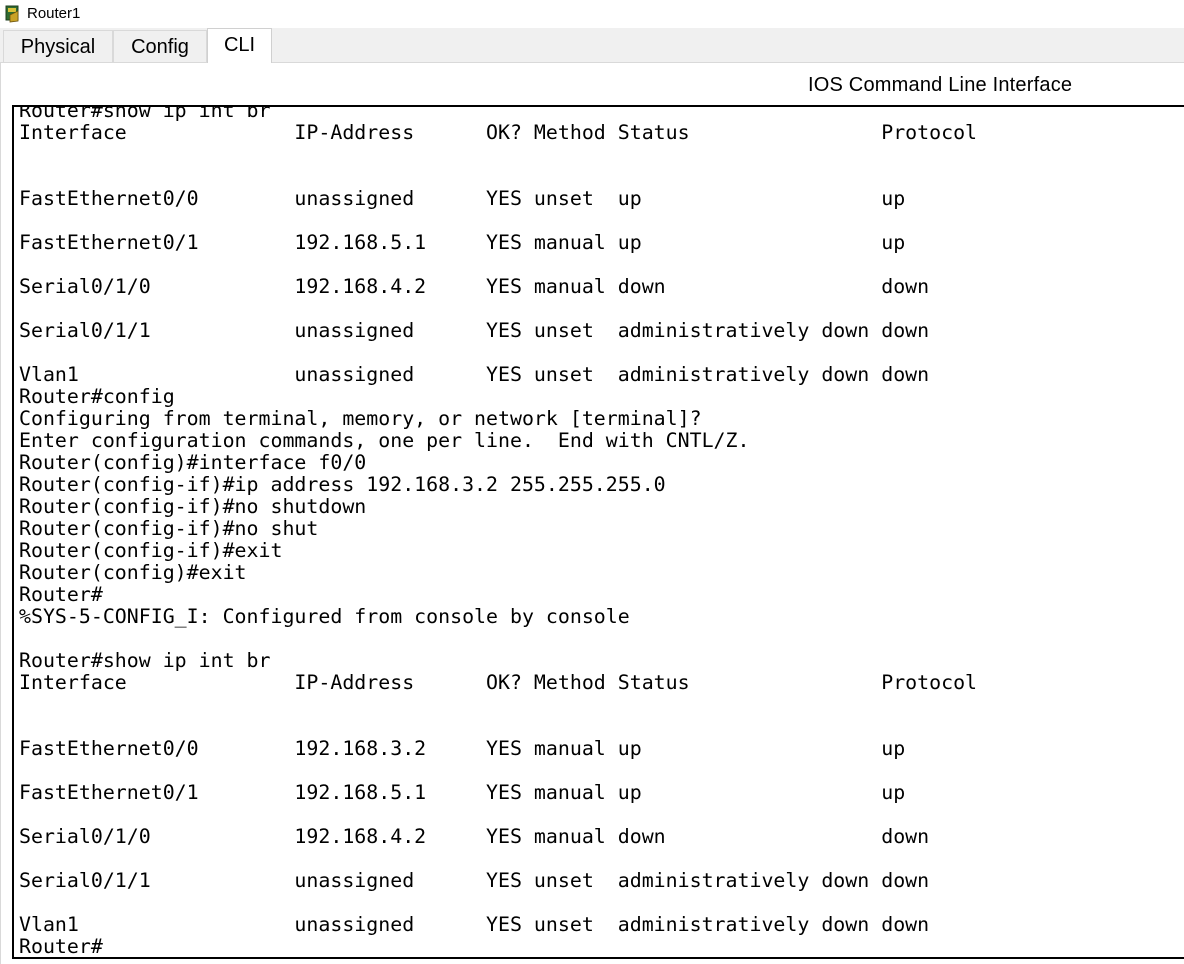 The image size is (1184, 964). I want to click on terminal-line: Router(config-if)#no shut, so click(169, 528).